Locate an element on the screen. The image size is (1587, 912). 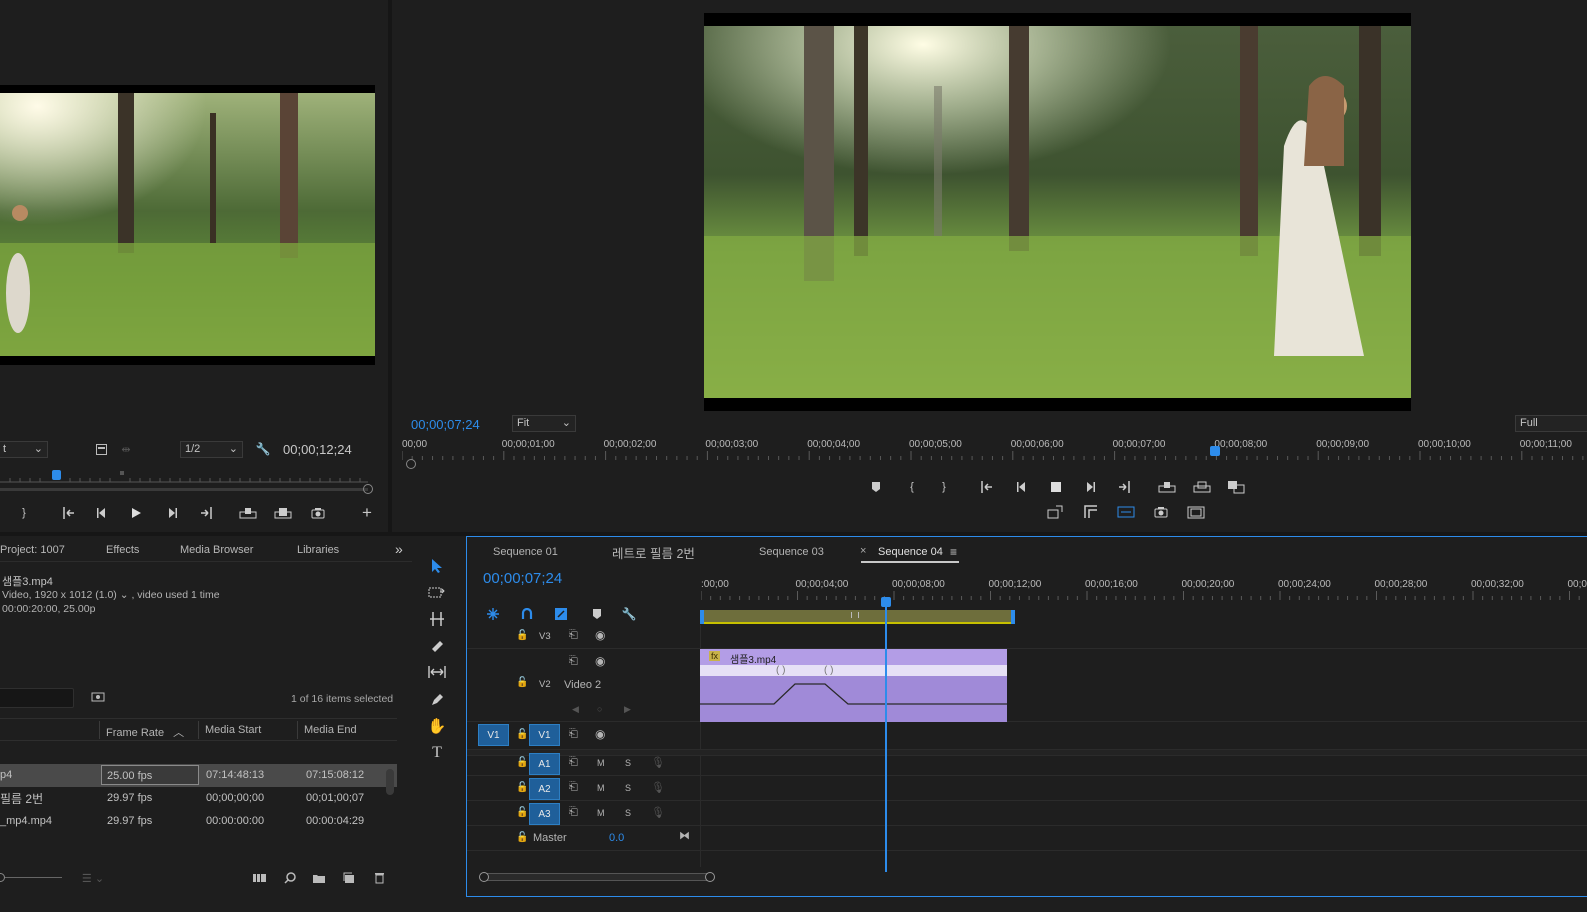
row-frame-rate-edit: 25.00 fps is located at coordinates (150, 775).